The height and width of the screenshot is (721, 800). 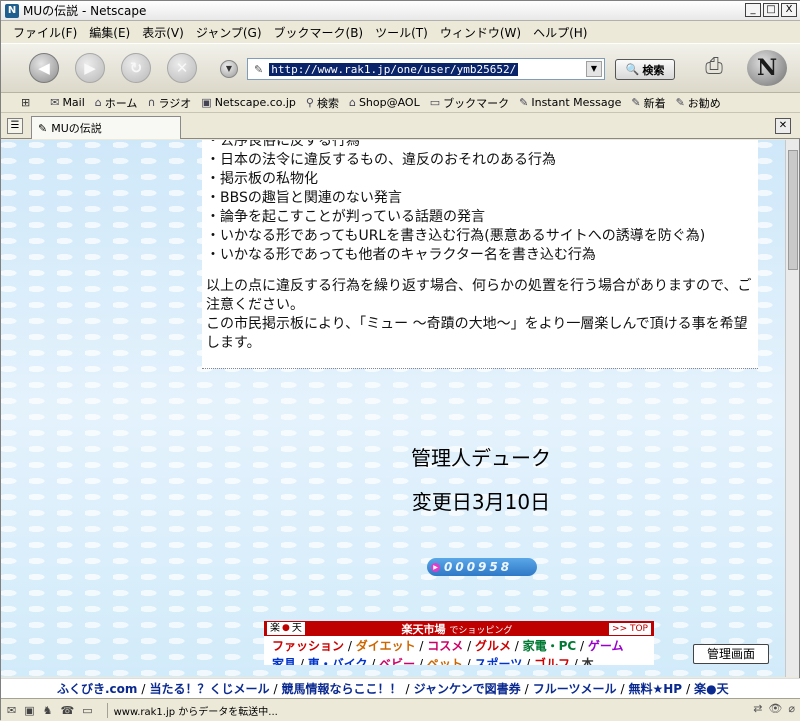 I want to click on toolbar-item-label: Netscape.co.jp, so click(x=255, y=102).